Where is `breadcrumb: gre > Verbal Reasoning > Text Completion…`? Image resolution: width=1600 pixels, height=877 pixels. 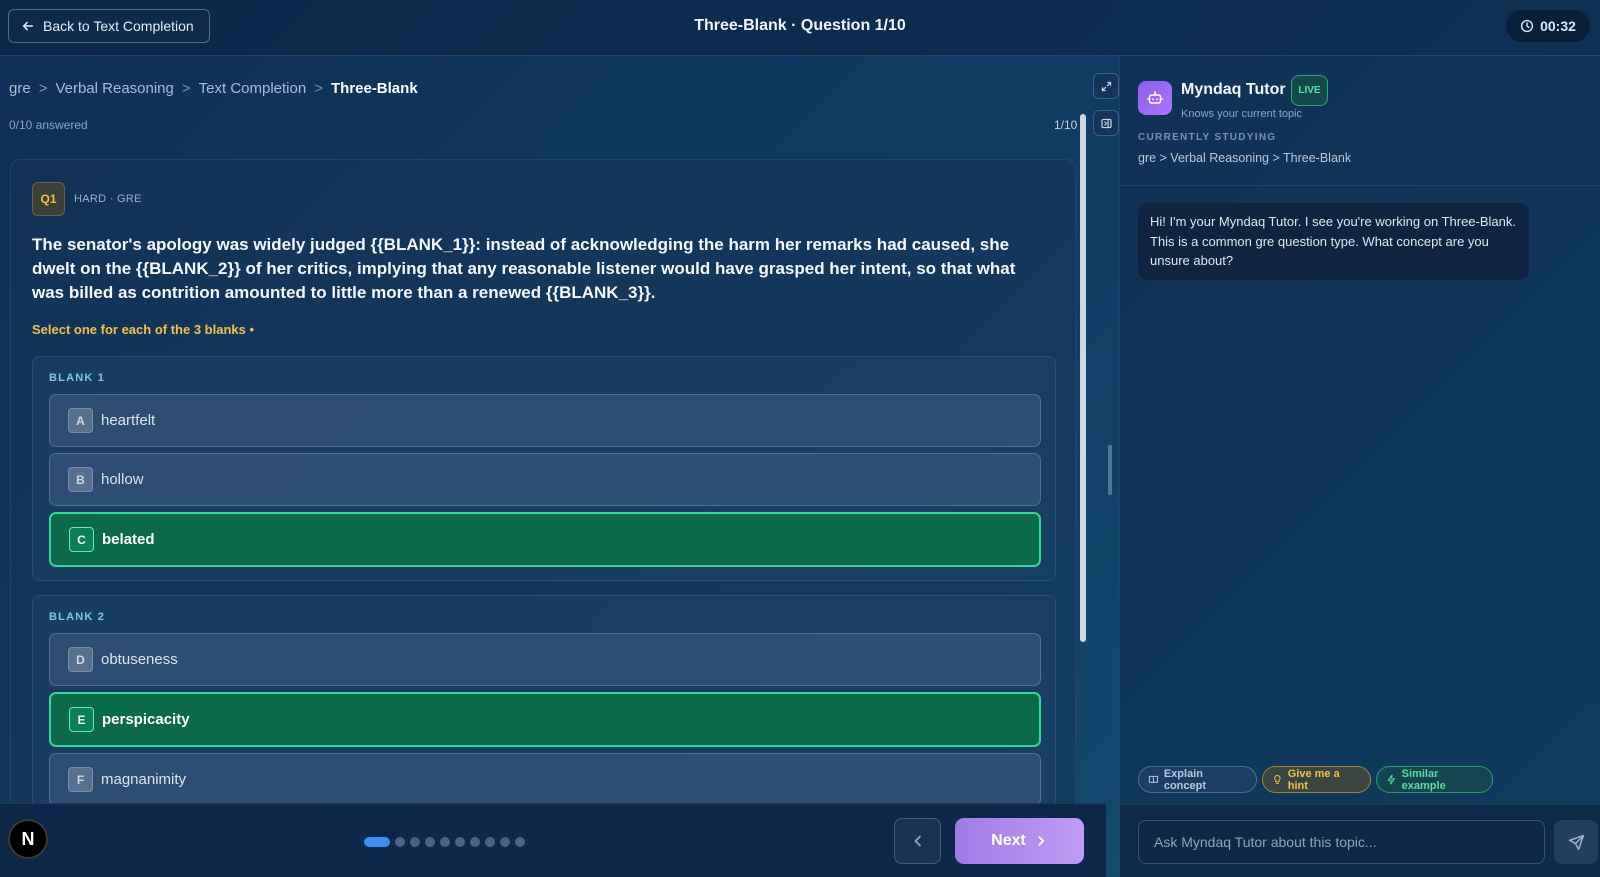 breadcrumb: gre > Verbal Reasoning > Text Completion… is located at coordinates (213, 88).